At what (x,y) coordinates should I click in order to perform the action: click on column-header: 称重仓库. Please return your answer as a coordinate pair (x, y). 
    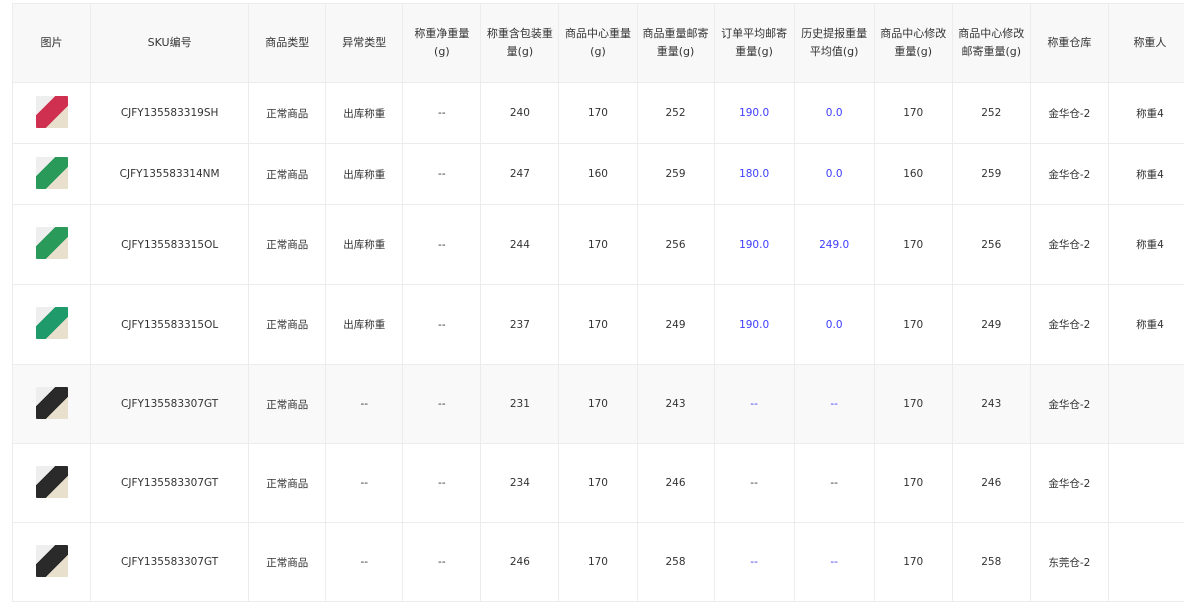
    Looking at the image, I should click on (1069, 43).